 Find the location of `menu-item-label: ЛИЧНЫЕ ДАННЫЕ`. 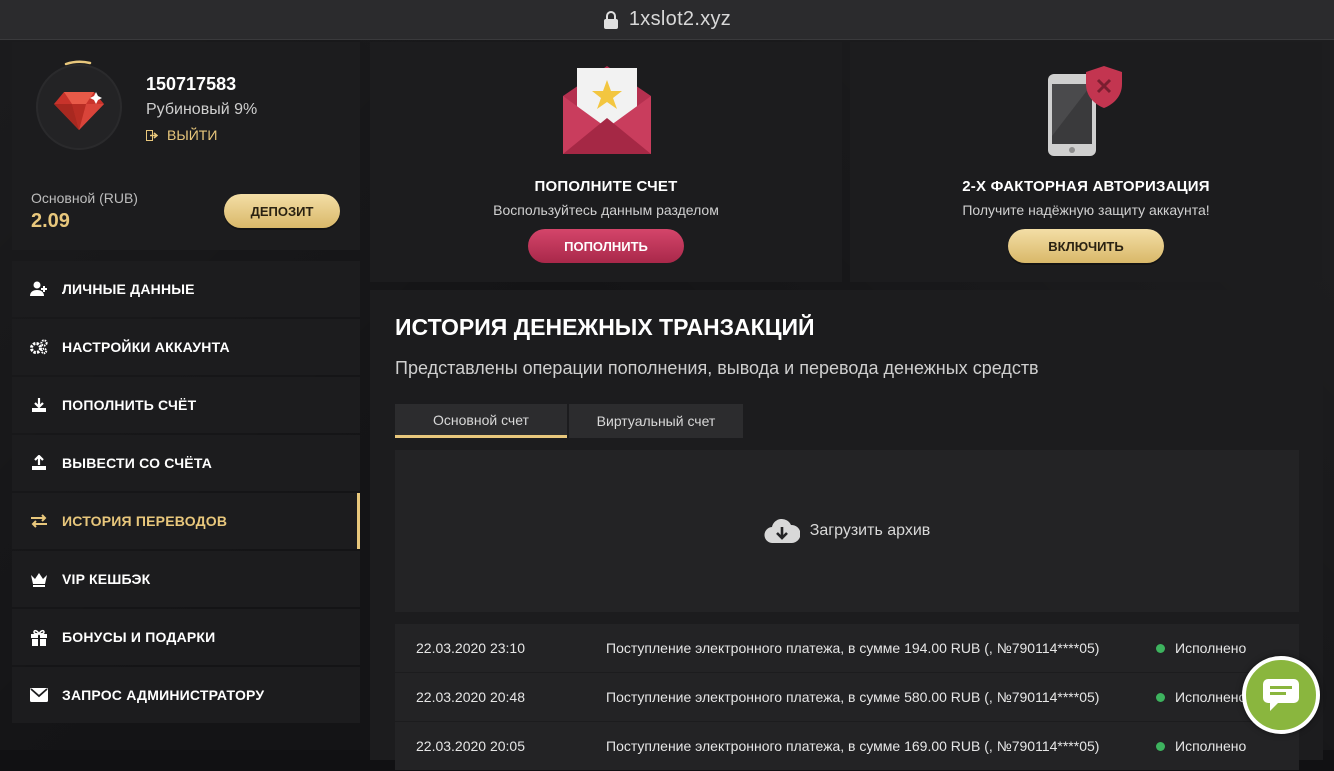

menu-item-label: ЛИЧНЫЕ ДАННЫЕ is located at coordinates (128, 289).